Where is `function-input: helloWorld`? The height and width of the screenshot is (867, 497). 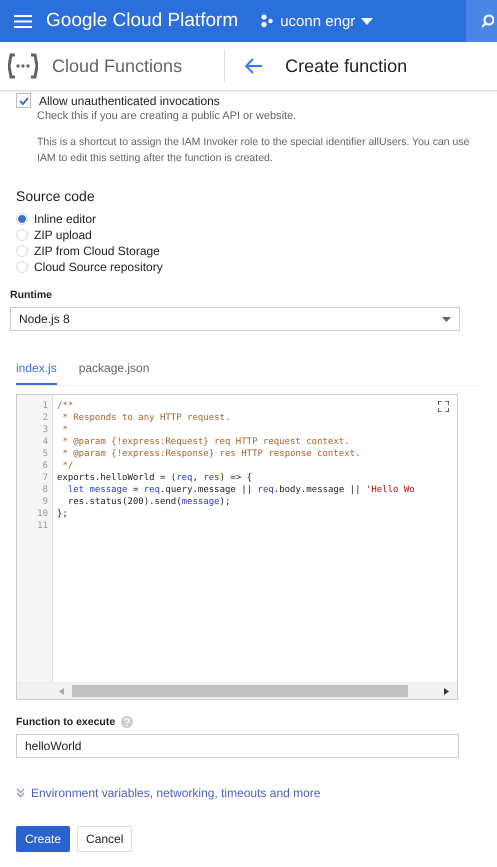
function-input: helloWorld is located at coordinates (237, 746).